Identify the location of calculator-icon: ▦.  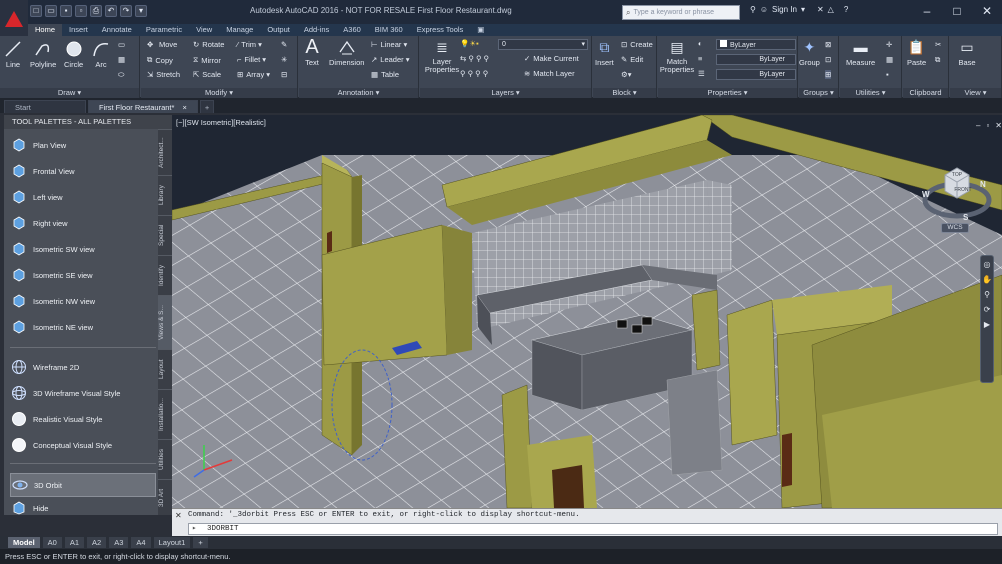
(889, 59).